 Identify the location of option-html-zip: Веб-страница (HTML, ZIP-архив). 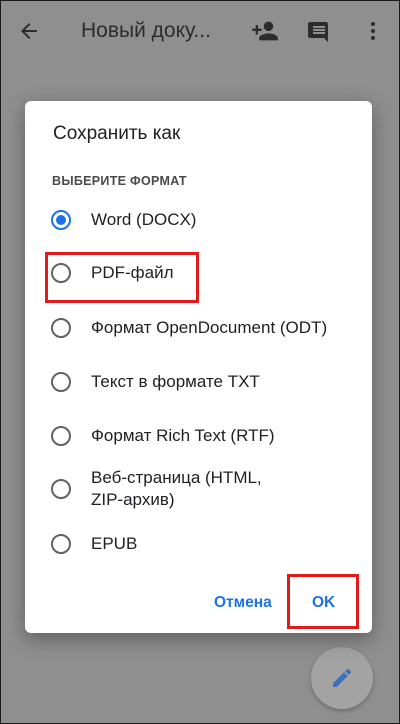
(206, 489).